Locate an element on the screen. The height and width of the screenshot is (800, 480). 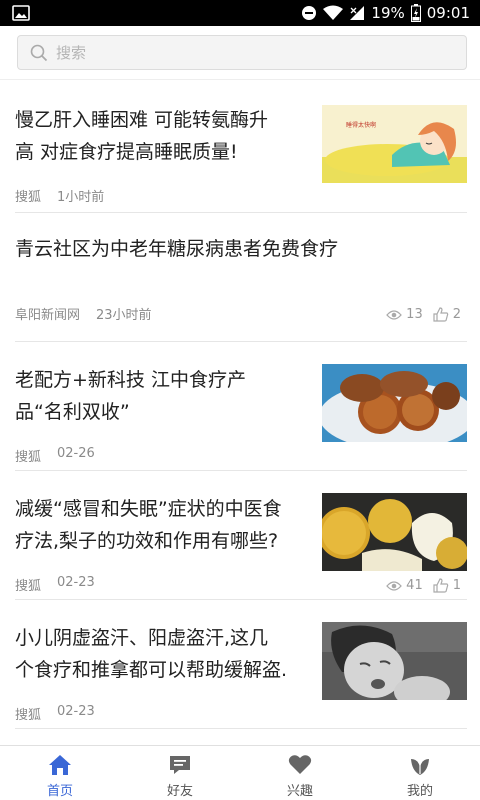
bottom-tab-bar: 首页 好友 兴趣 我的 is located at coordinates (240, 772).